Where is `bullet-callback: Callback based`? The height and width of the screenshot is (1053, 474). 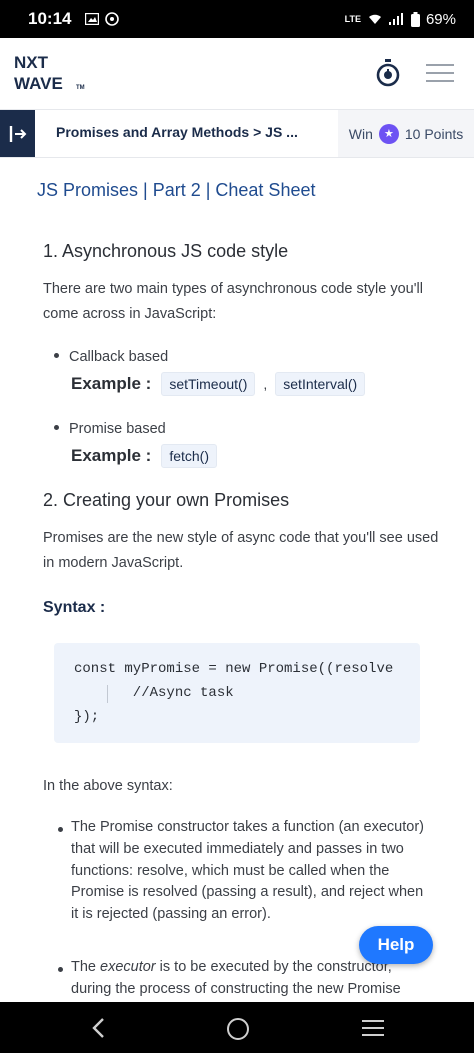 bullet-callback: Callback based is located at coordinates (111, 357).